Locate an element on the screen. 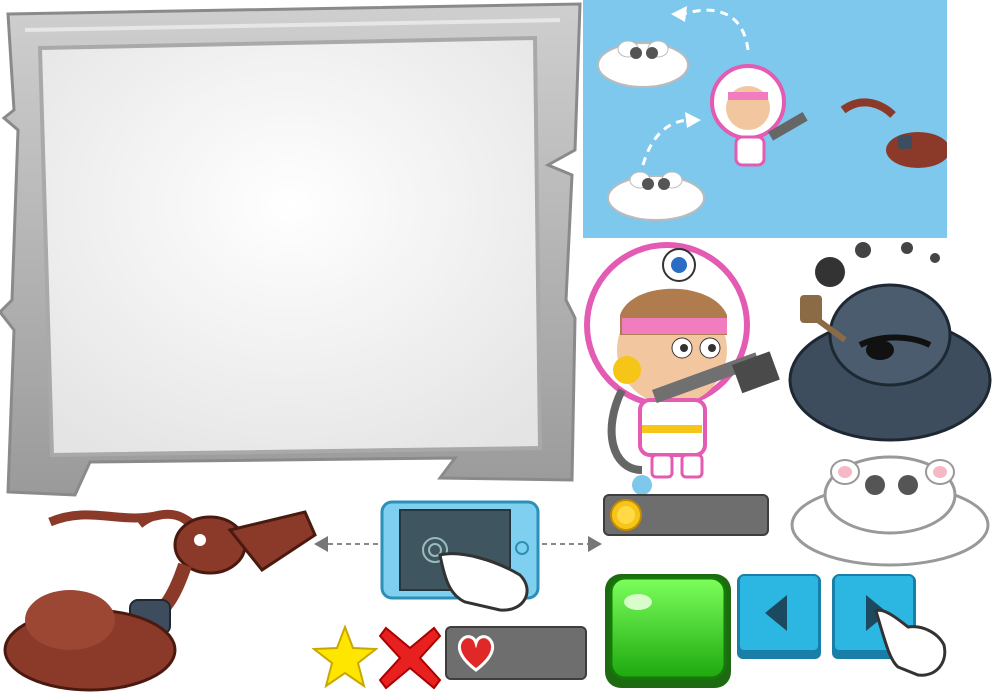  gold-coin-icon is located at coordinates (626, 515).